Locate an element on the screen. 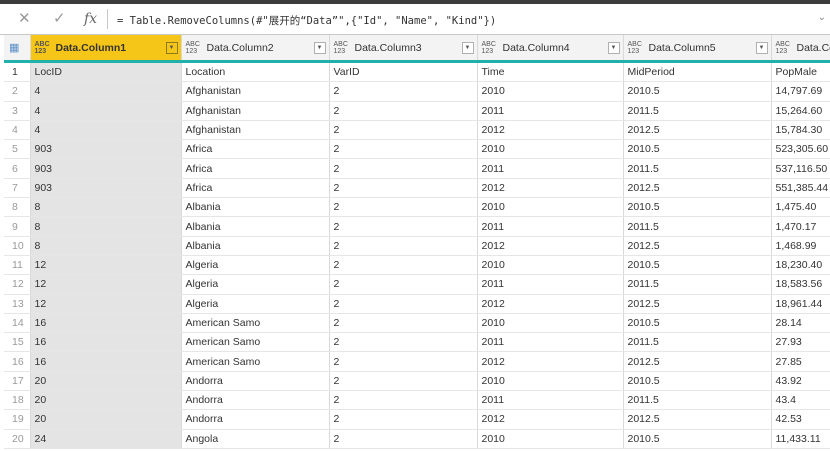 The height and width of the screenshot is (451, 830). table-cell: 18,230.40 is located at coordinates (800, 265).